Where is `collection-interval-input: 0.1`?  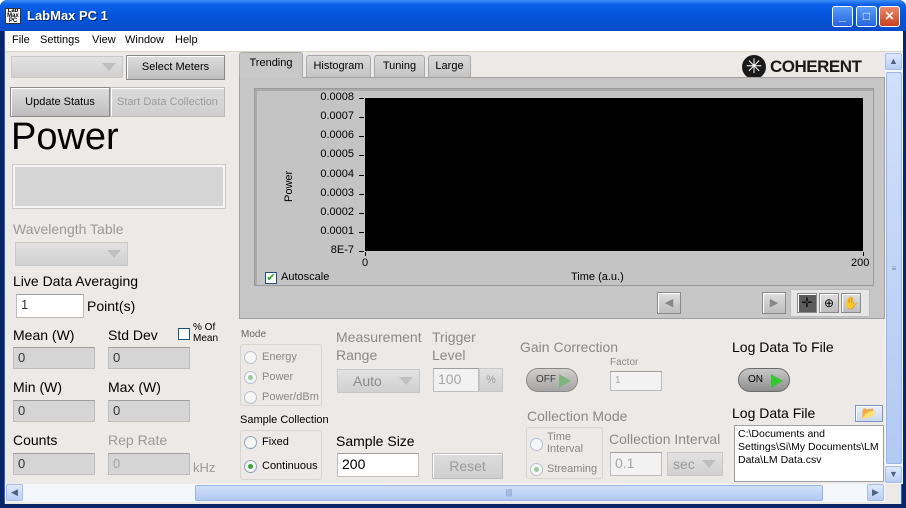
collection-interval-input: 0.1 is located at coordinates (636, 464).